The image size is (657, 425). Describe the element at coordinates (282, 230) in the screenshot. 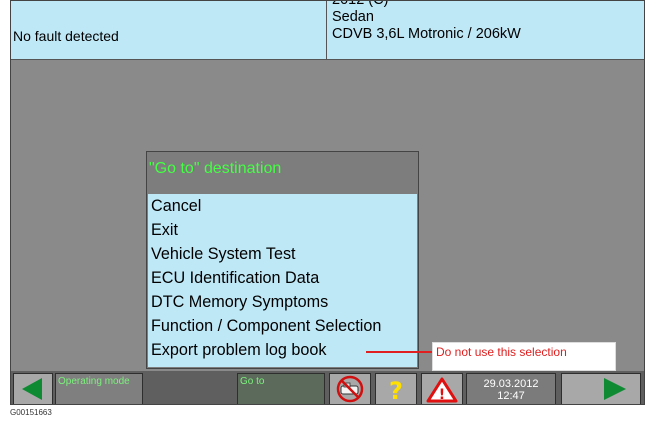

I see `menu-item-exit: Exit` at that location.